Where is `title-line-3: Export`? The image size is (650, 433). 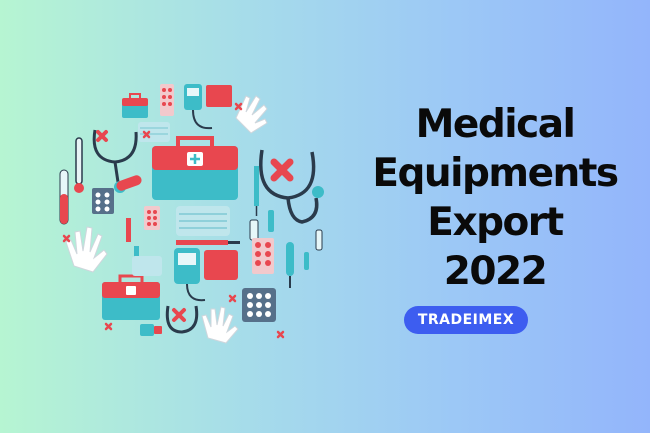
title-line-3: Export is located at coordinates (495, 222).